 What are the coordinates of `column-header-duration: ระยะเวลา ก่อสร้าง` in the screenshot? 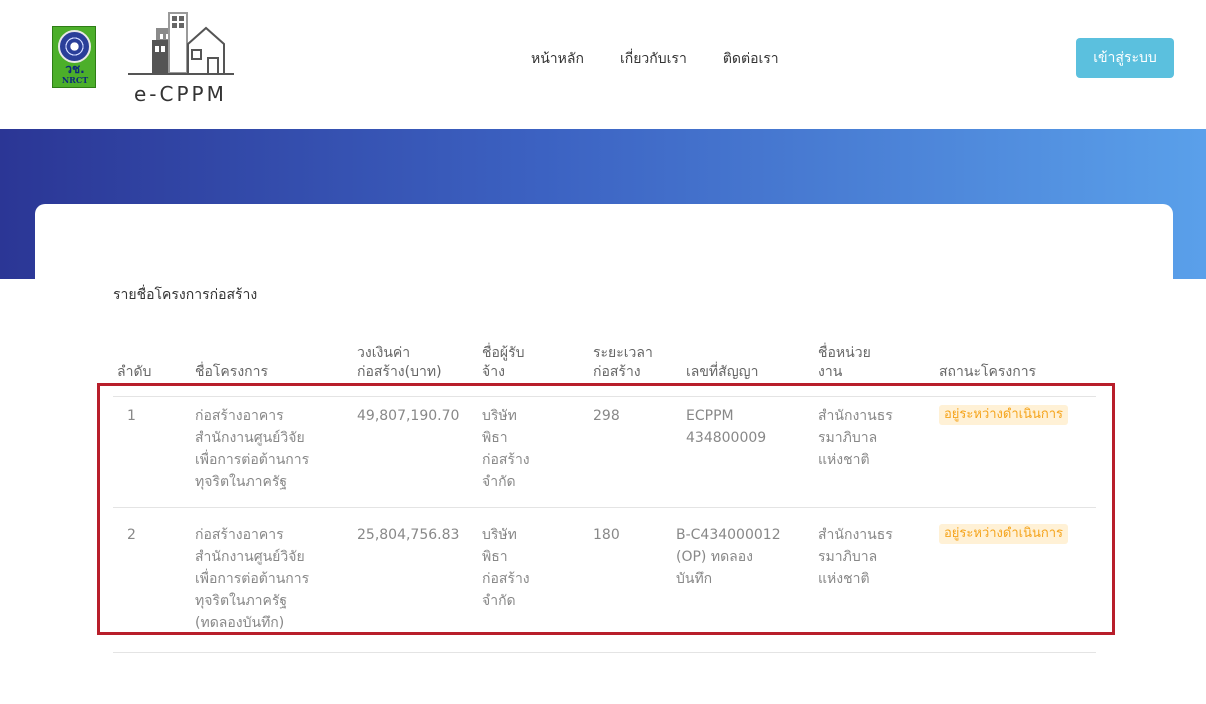 It's located at (623, 362).